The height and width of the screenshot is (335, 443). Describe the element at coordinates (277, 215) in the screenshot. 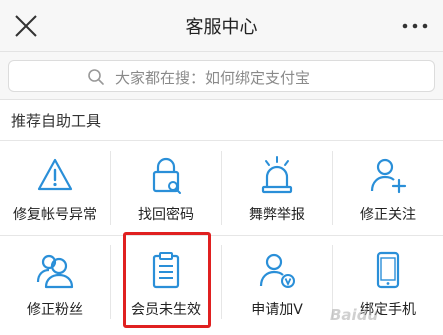

I see `tool-label: 舞弊举报` at that location.